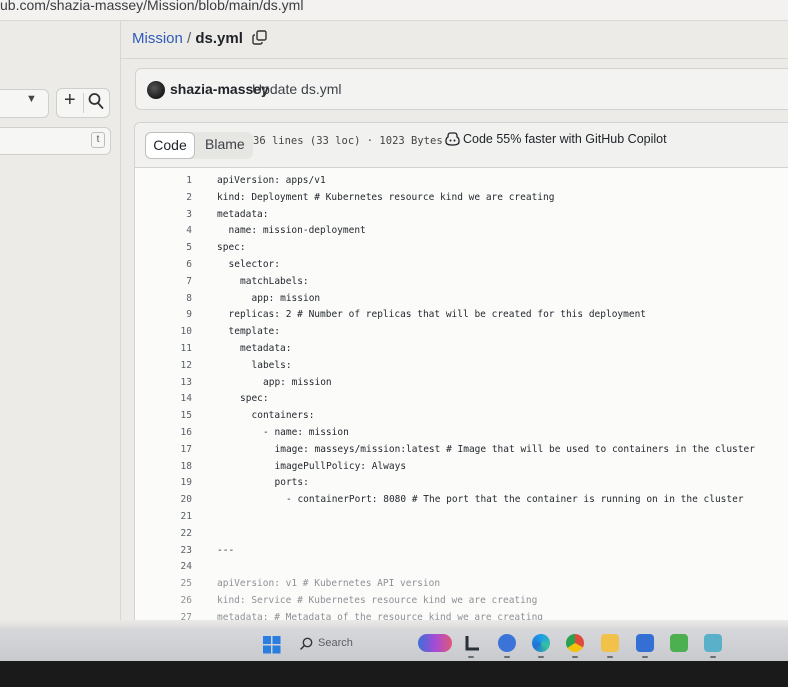 This screenshot has width=788, height=687. Describe the element at coordinates (461, 569) in the screenshot. I see `code-line: 24` at that location.